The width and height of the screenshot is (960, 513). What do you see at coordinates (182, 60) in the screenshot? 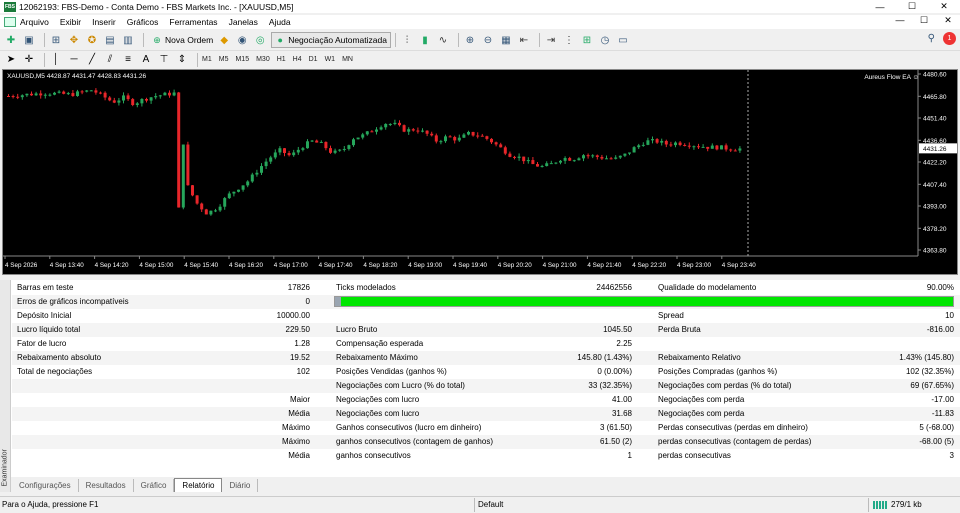
I see `arrows-icon: ⇕` at bounding box center [182, 60].